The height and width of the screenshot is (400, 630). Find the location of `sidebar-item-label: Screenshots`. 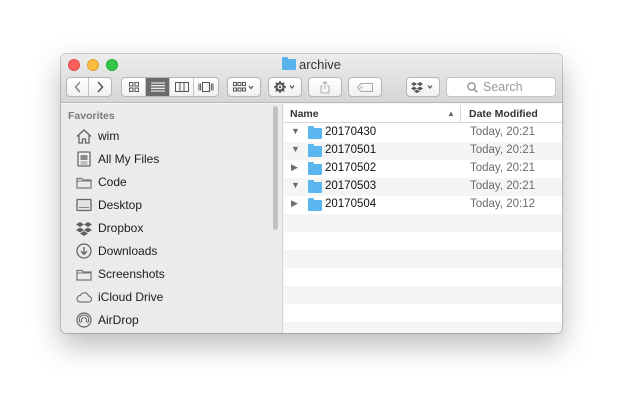

sidebar-item-label: Screenshots is located at coordinates (131, 274).